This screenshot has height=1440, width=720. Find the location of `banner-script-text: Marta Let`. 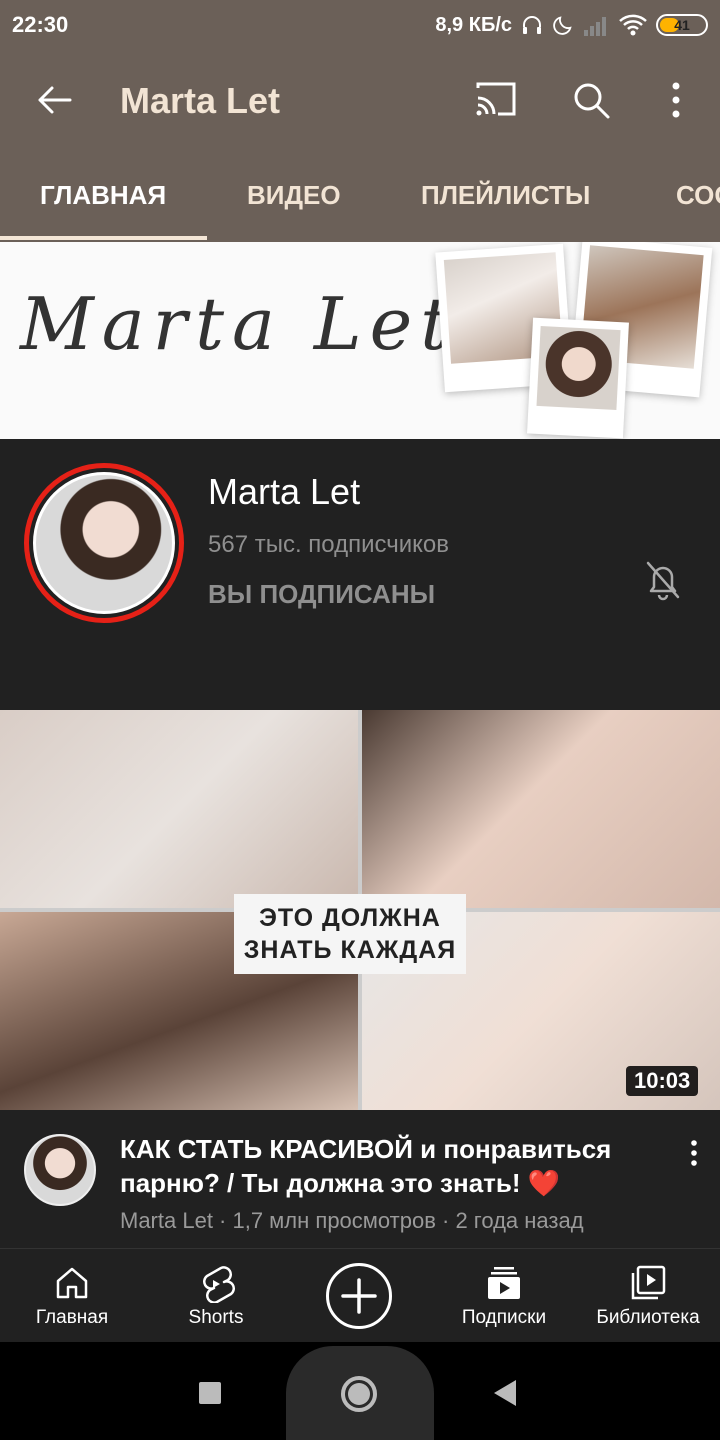

banner-script-text: Marta Let is located at coordinates (239, 324).